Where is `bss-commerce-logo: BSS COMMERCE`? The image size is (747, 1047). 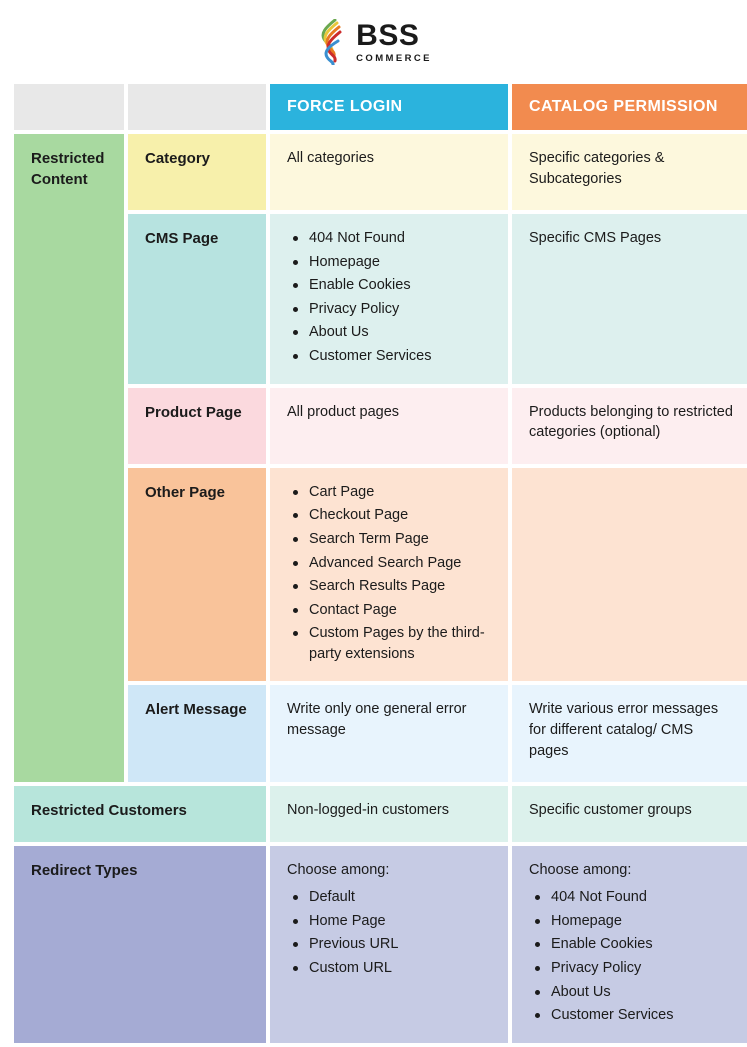 bss-commerce-logo: BSS COMMERCE is located at coordinates (373, 42).